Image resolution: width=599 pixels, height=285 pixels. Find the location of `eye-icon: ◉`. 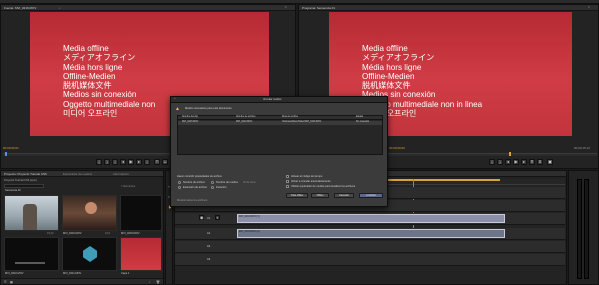

eye-icon: ◉ is located at coordinates (201, 217).